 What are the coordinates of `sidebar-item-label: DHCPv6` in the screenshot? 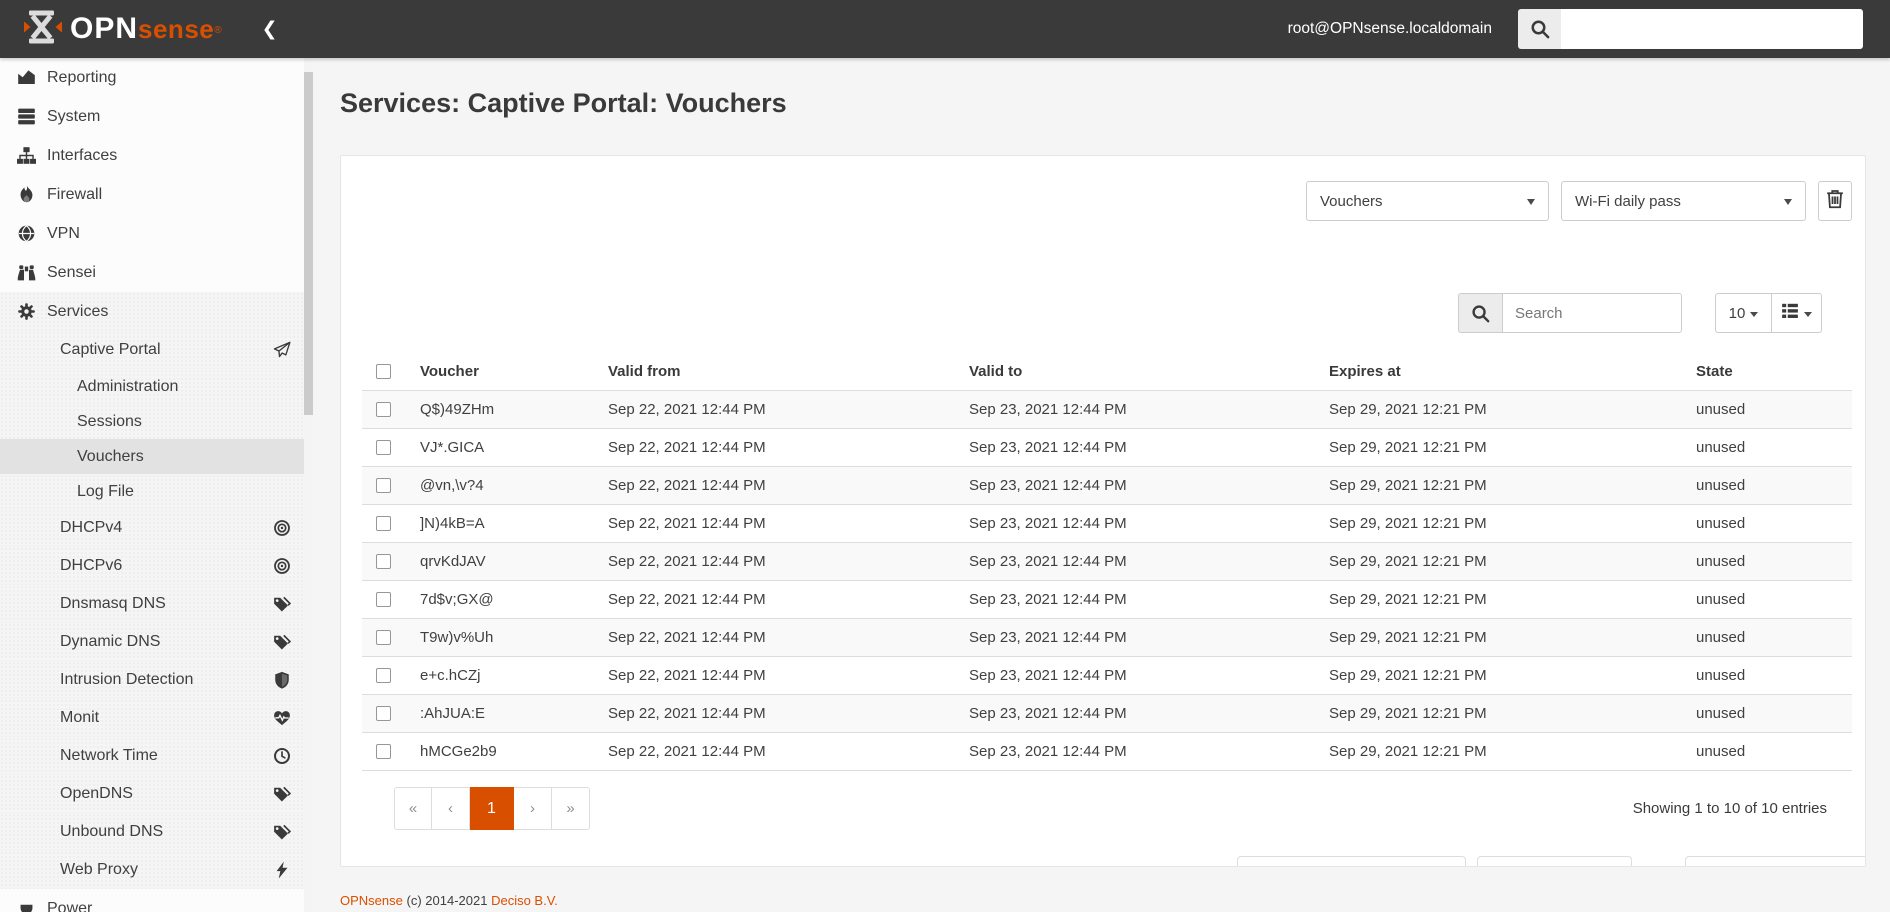 It's located at (91, 565).